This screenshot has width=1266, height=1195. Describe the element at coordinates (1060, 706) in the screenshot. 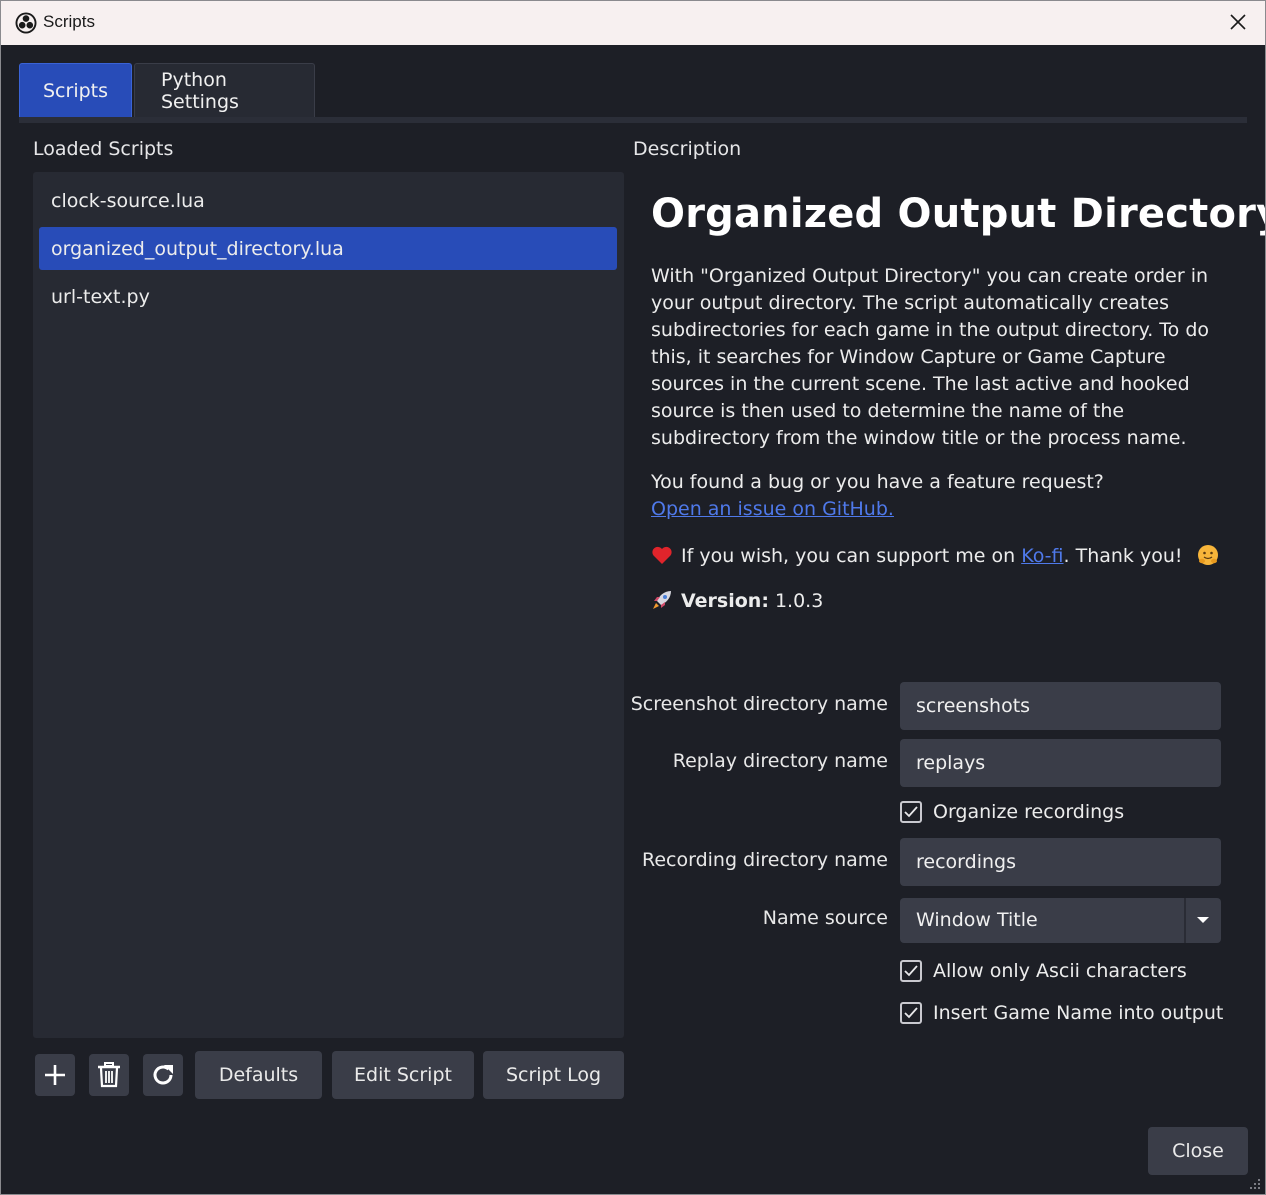

I see `screenshot-directory-input` at that location.